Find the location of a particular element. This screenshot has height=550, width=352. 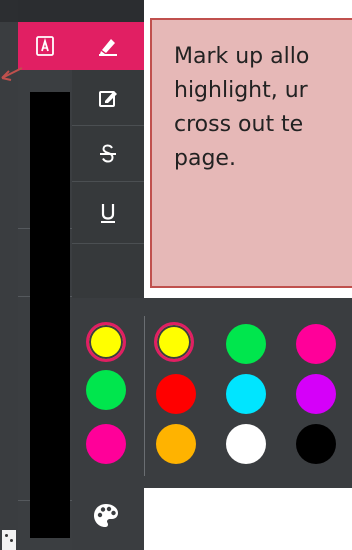

underline-tool-button is located at coordinates (108, 213).